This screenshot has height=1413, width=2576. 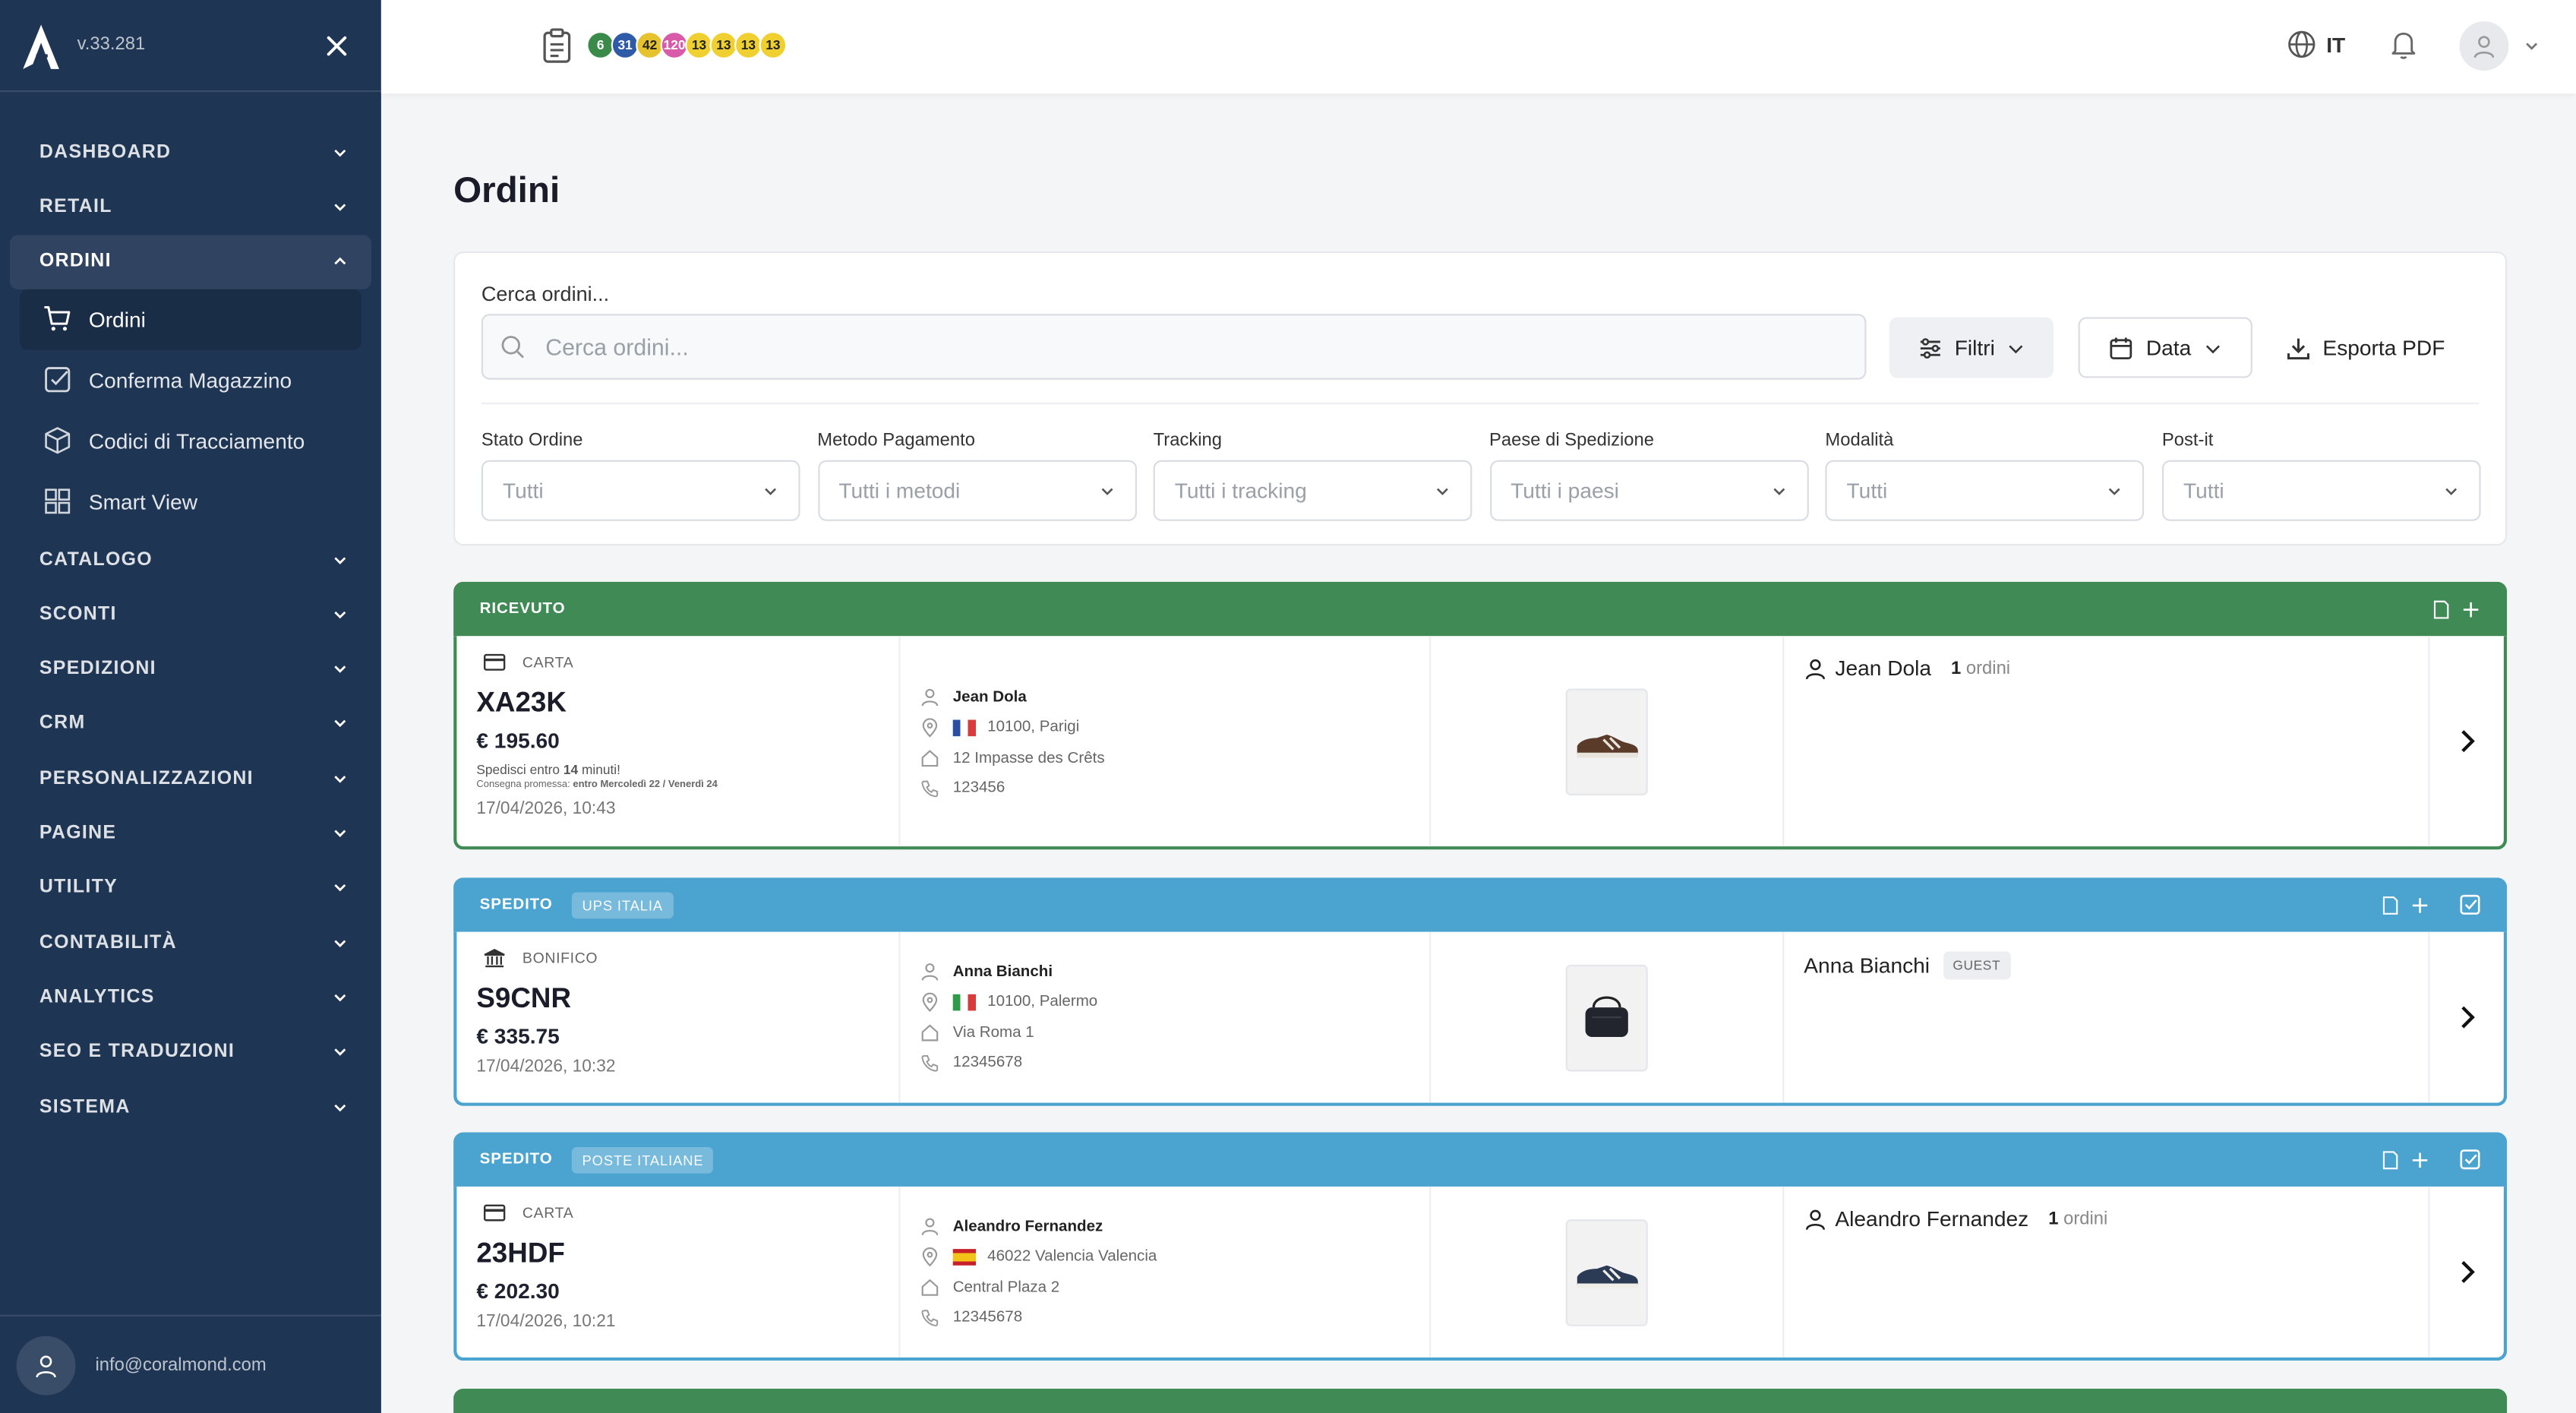 I want to click on sidebar-item-smart-view: Smart View, so click(x=190, y=502).